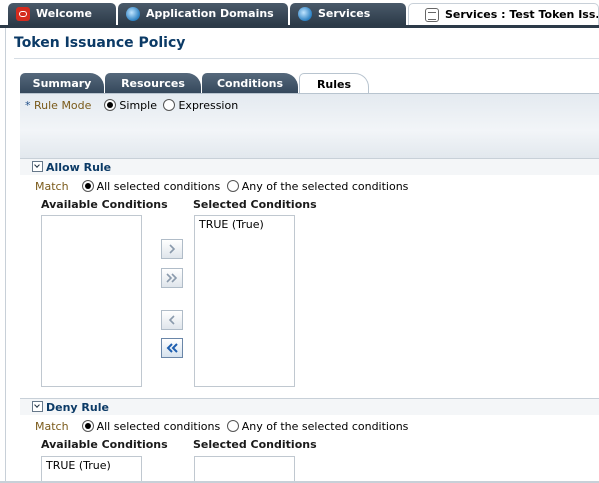 Image resolution: width=599 pixels, height=483 pixels. Describe the element at coordinates (62, 83) in the screenshot. I see `tab-summary: Summary` at that location.